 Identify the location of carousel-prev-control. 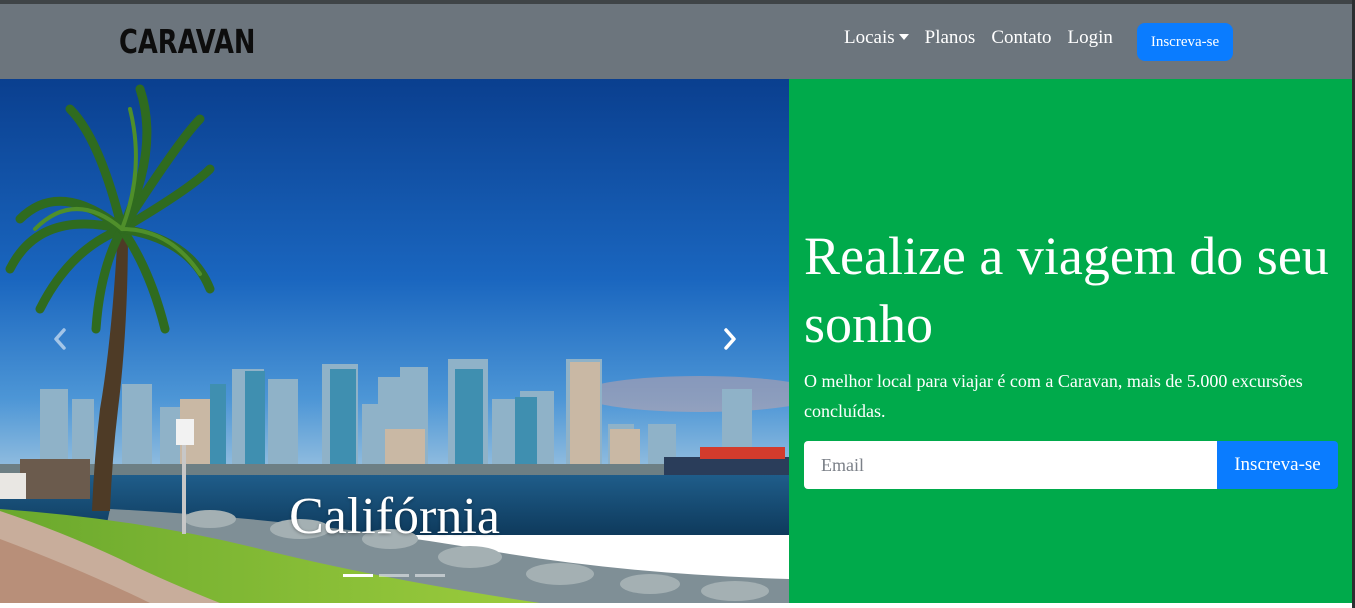
(60, 339).